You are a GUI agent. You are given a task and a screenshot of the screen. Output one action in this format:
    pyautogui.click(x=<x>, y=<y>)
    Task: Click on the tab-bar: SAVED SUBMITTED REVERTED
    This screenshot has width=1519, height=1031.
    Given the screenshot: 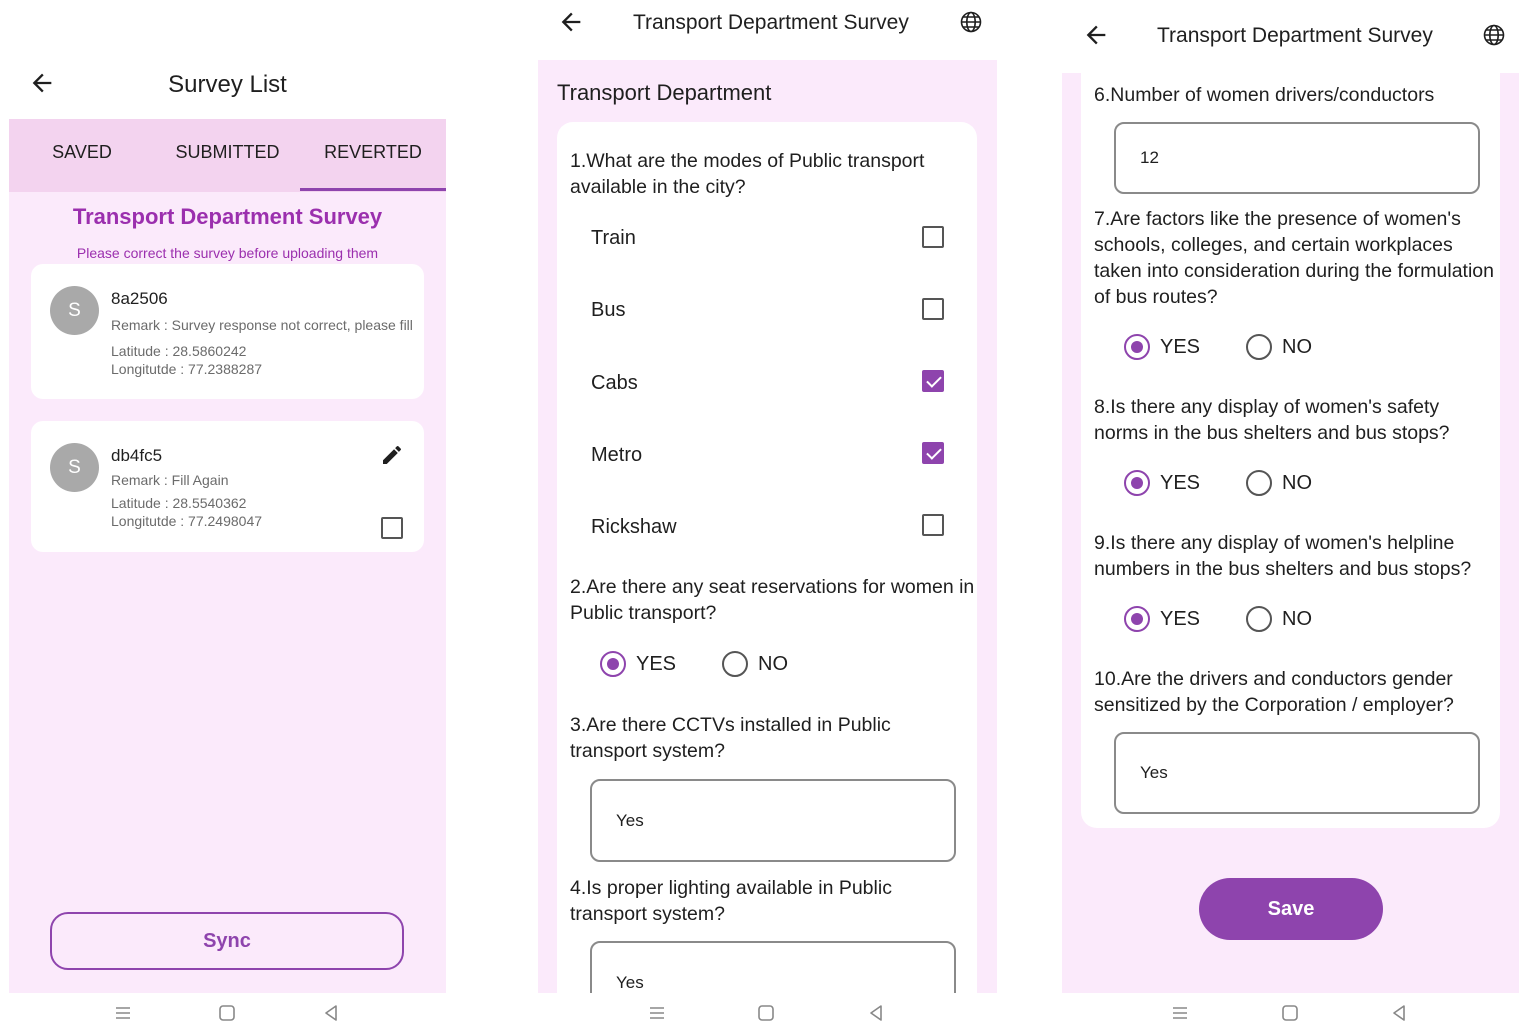 What is the action you would take?
    pyautogui.click(x=227, y=155)
    